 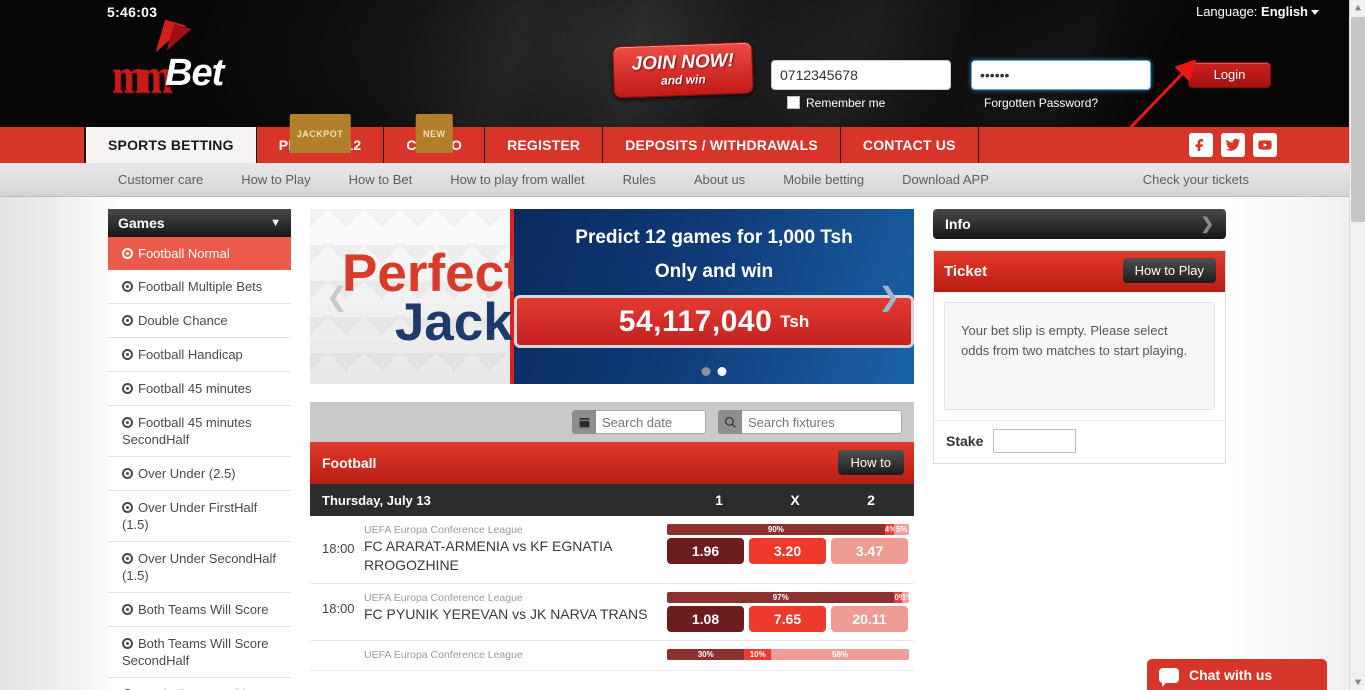 I want to click on chevron-right-icon: ❯, so click(x=889, y=296).